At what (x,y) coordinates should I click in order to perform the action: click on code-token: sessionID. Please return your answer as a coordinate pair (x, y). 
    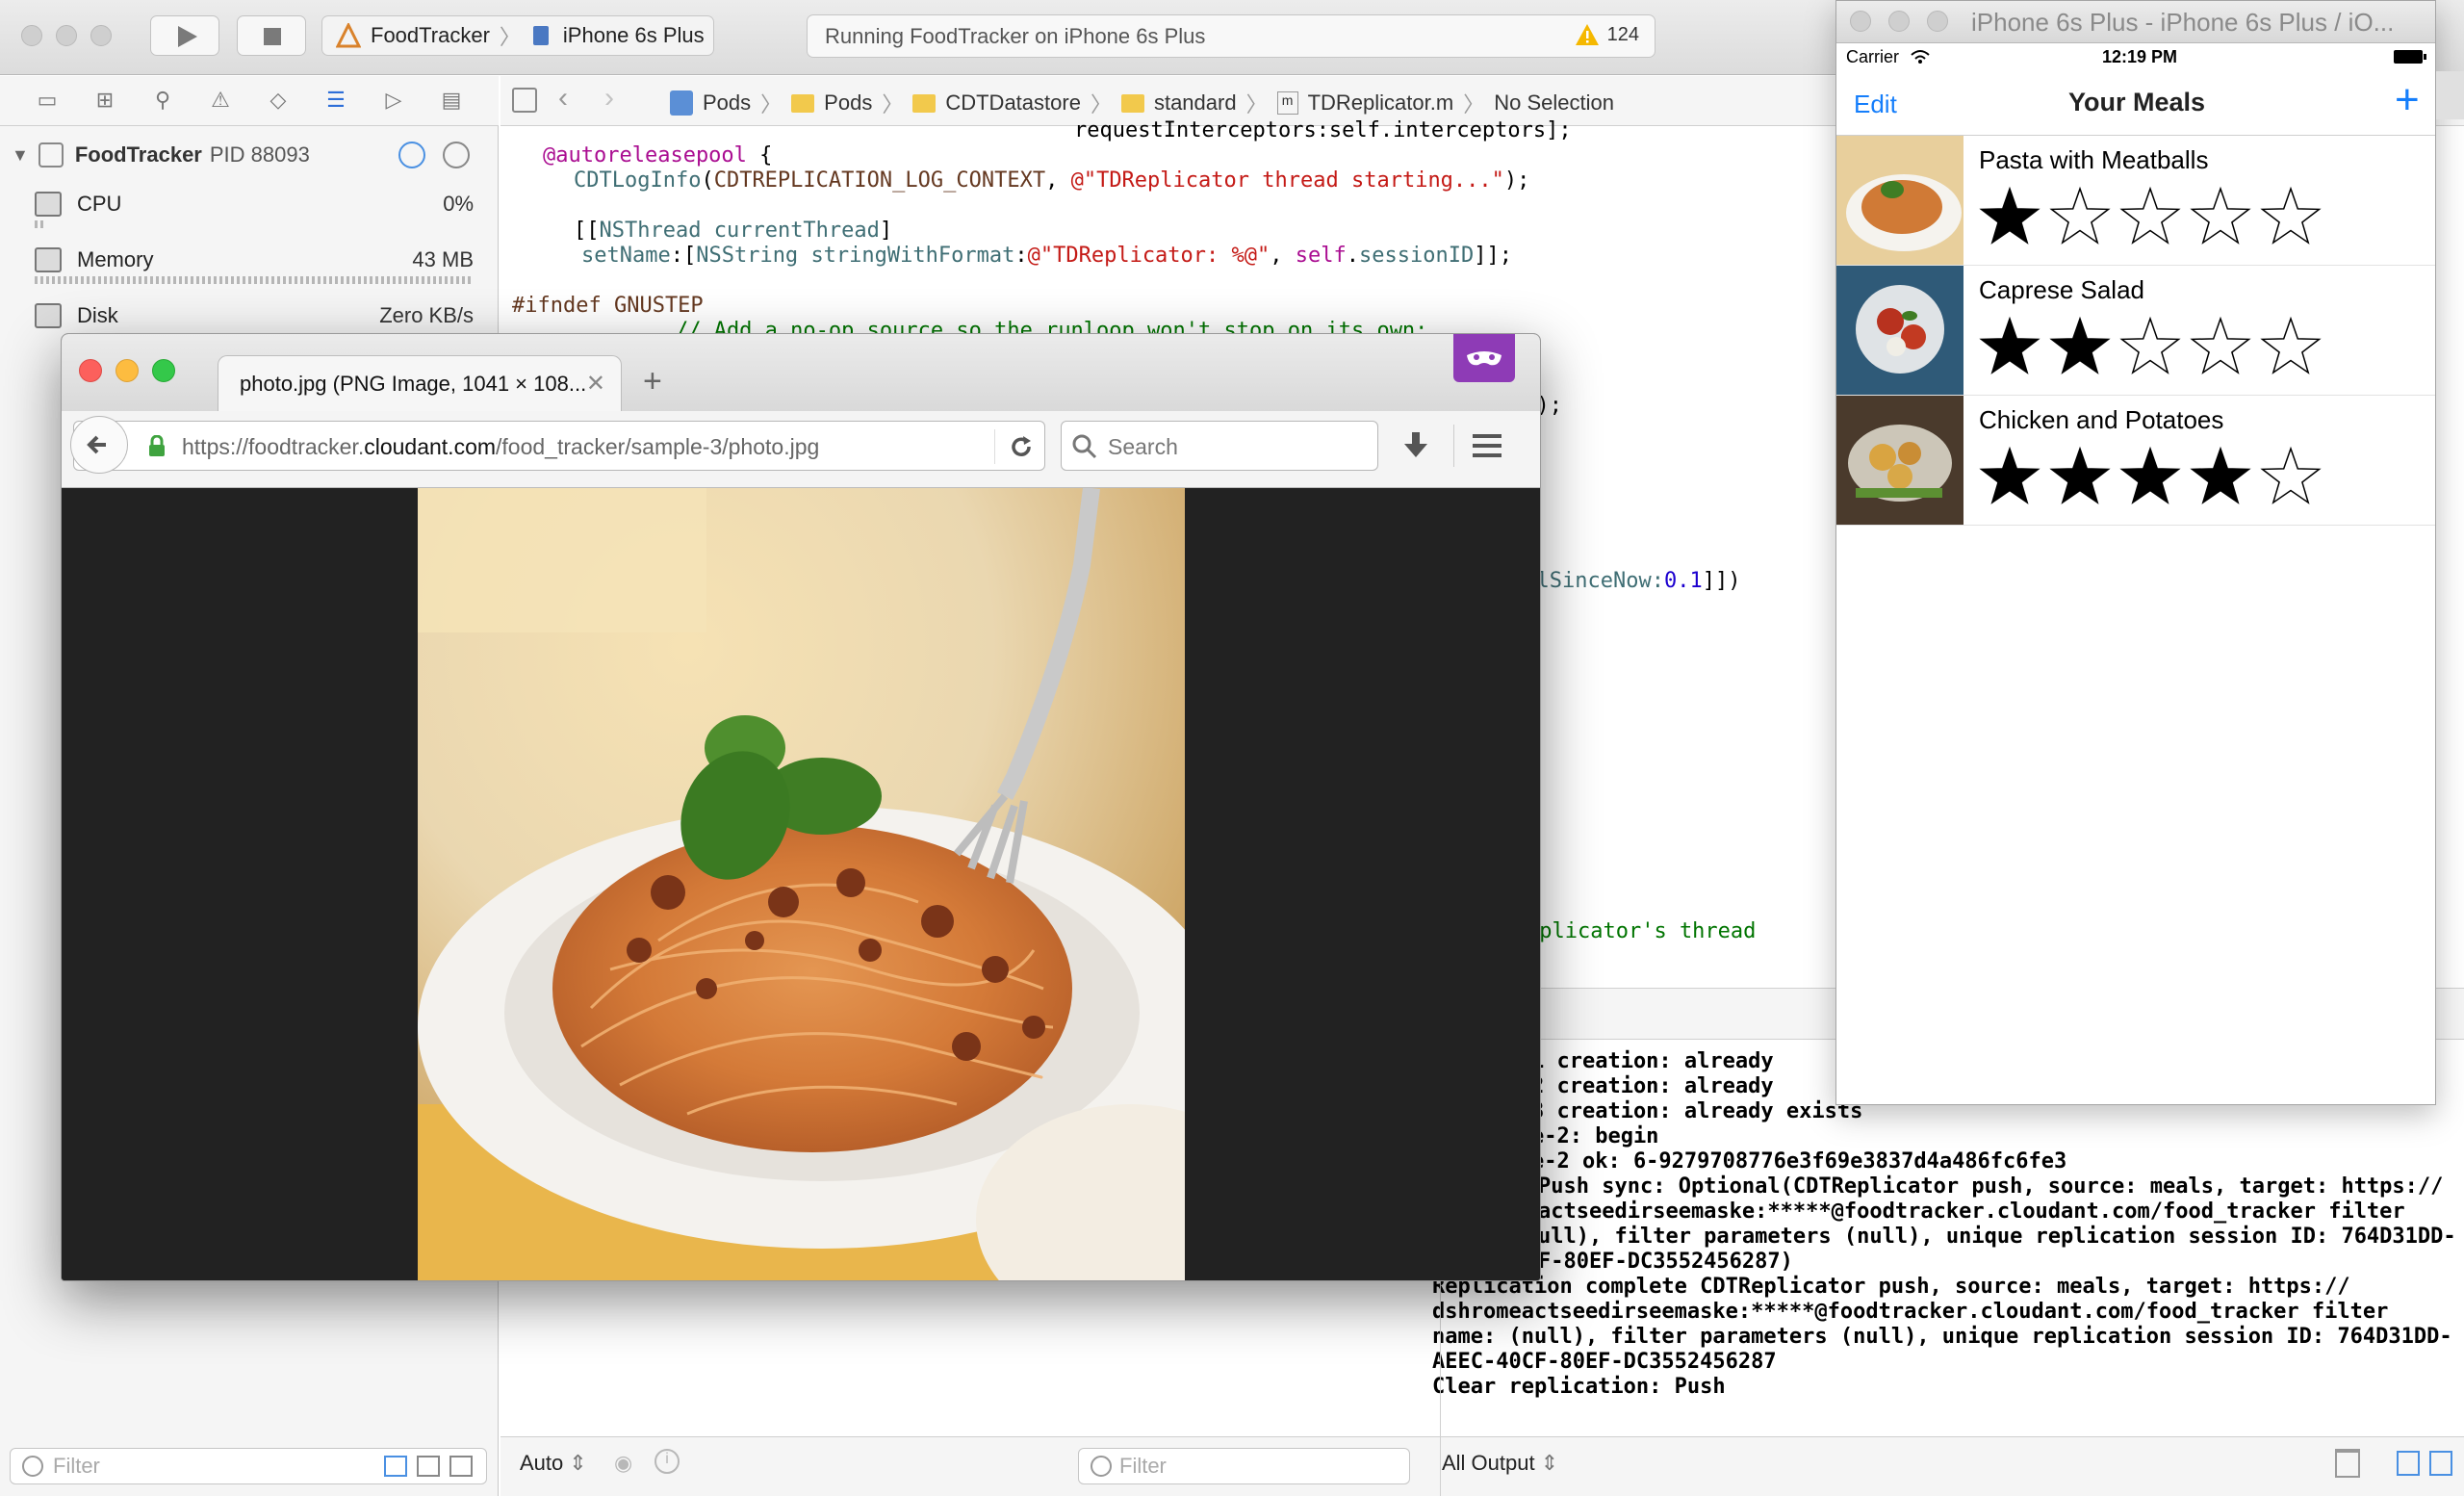
    Looking at the image, I should click on (1417, 256).